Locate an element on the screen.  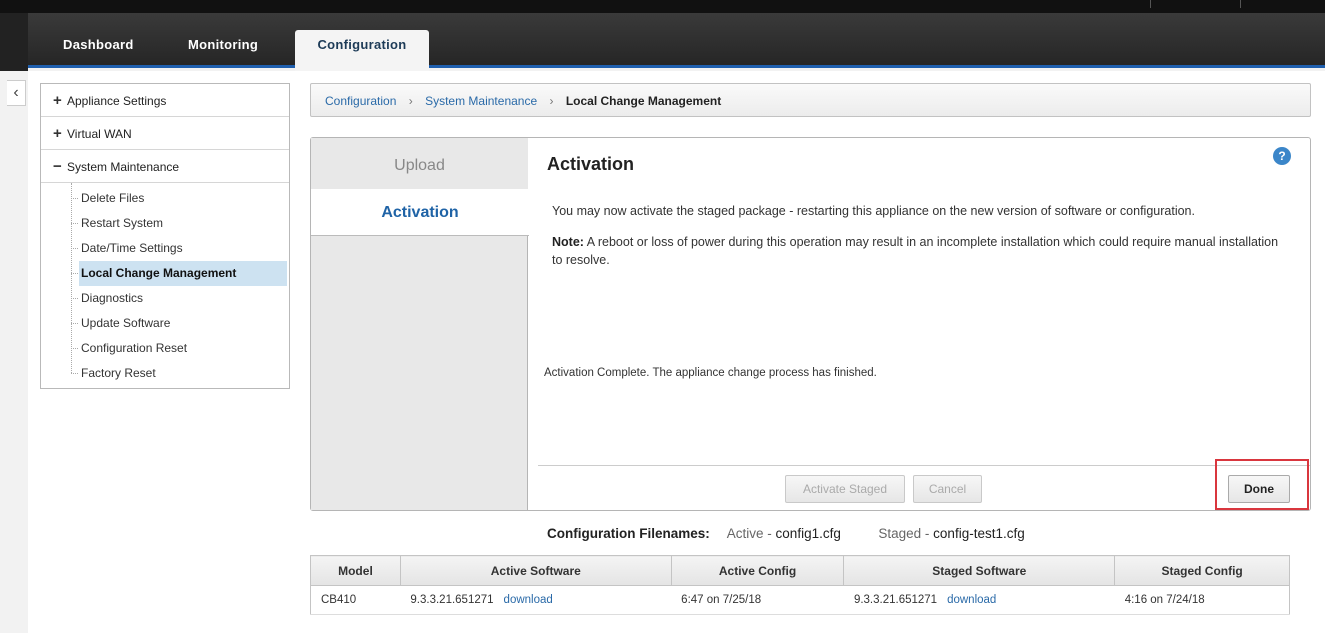
staged-config-label: Staged is located at coordinates (900, 533).